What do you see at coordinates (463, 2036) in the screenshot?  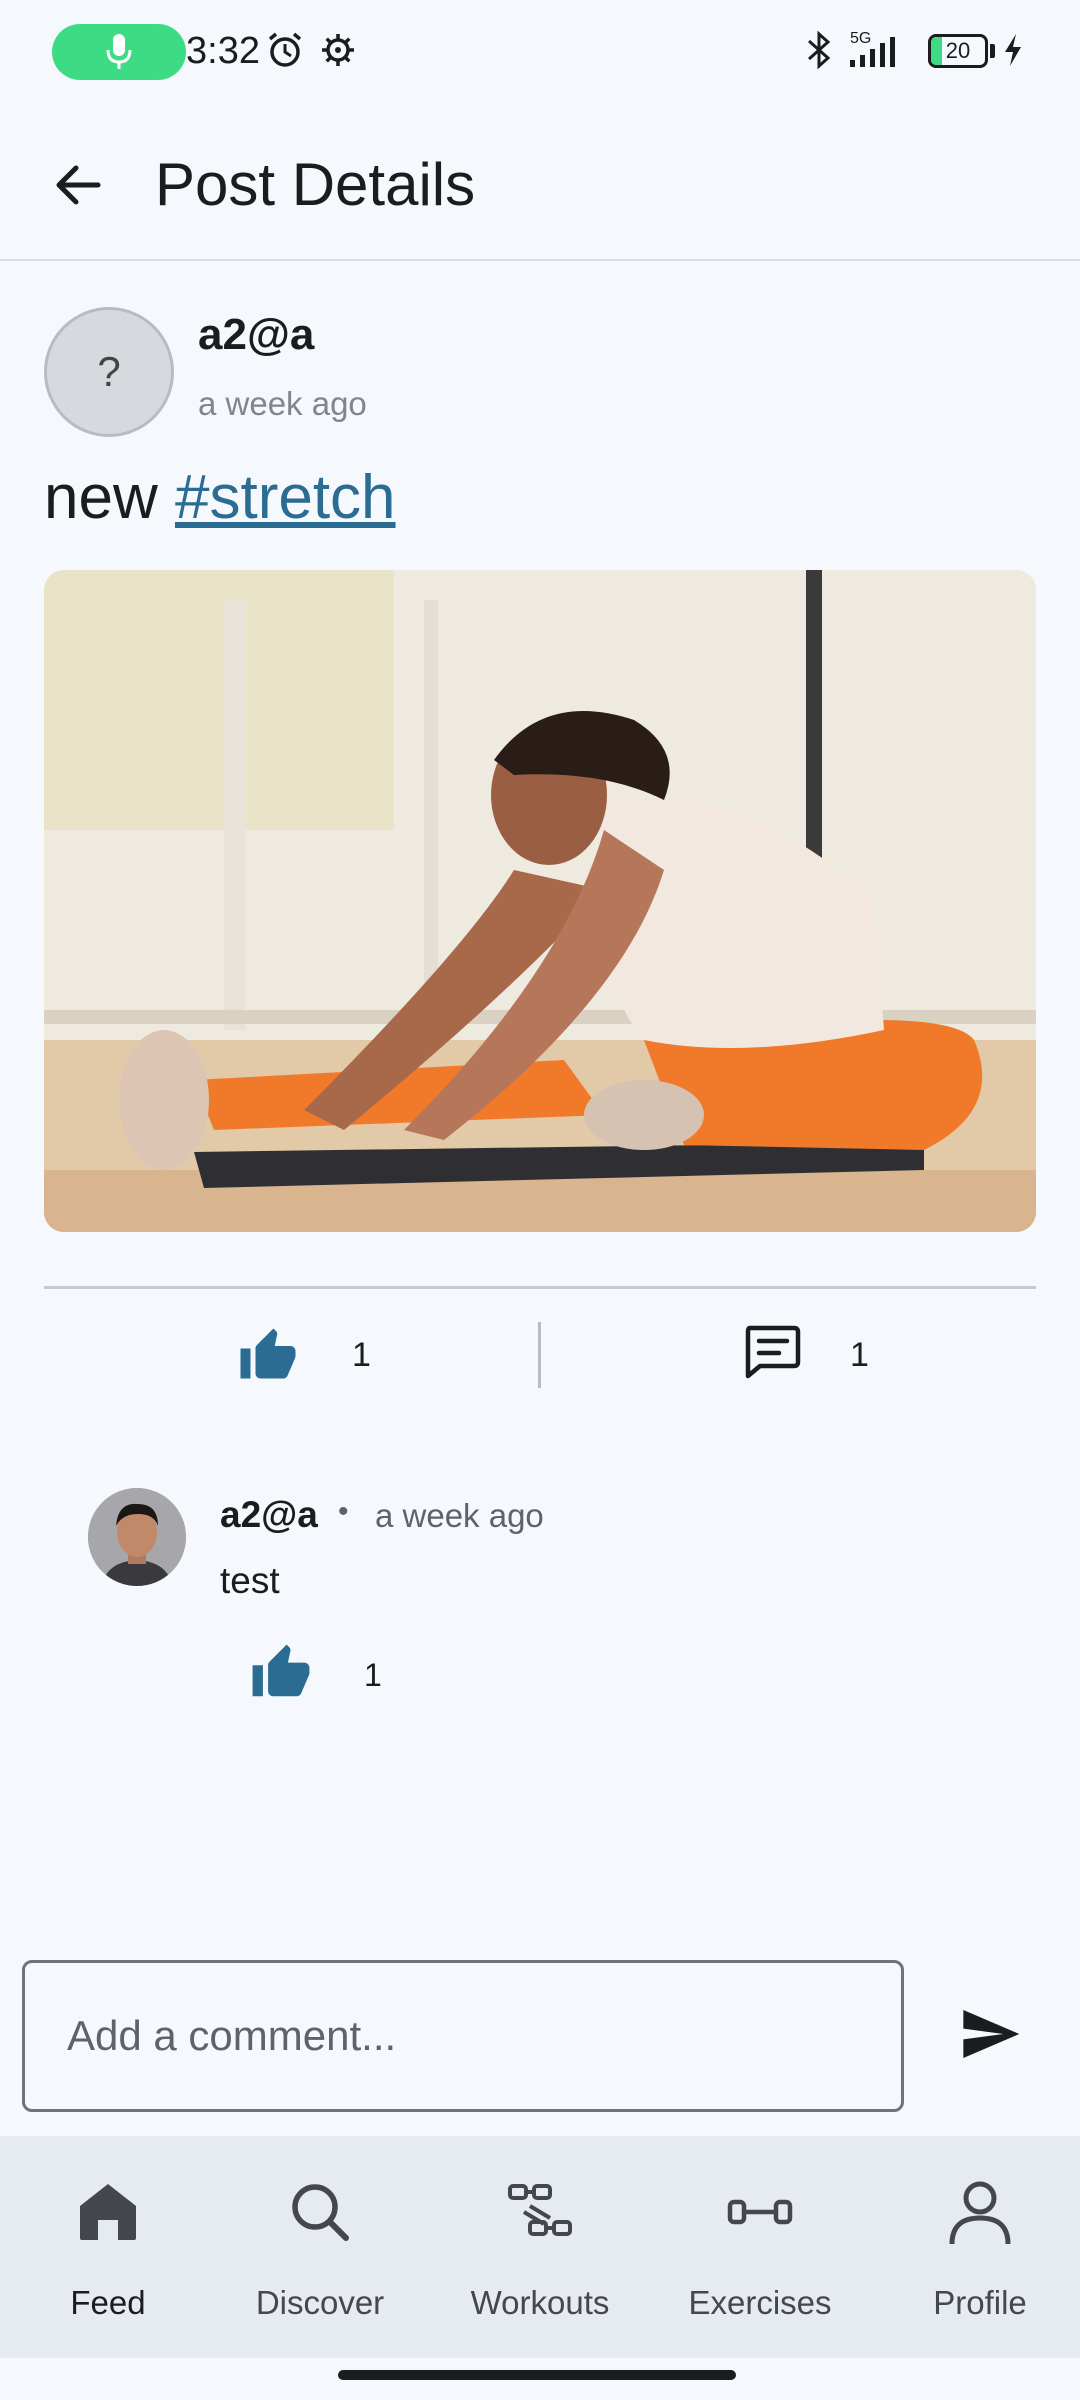 I see `comment-input` at bounding box center [463, 2036].